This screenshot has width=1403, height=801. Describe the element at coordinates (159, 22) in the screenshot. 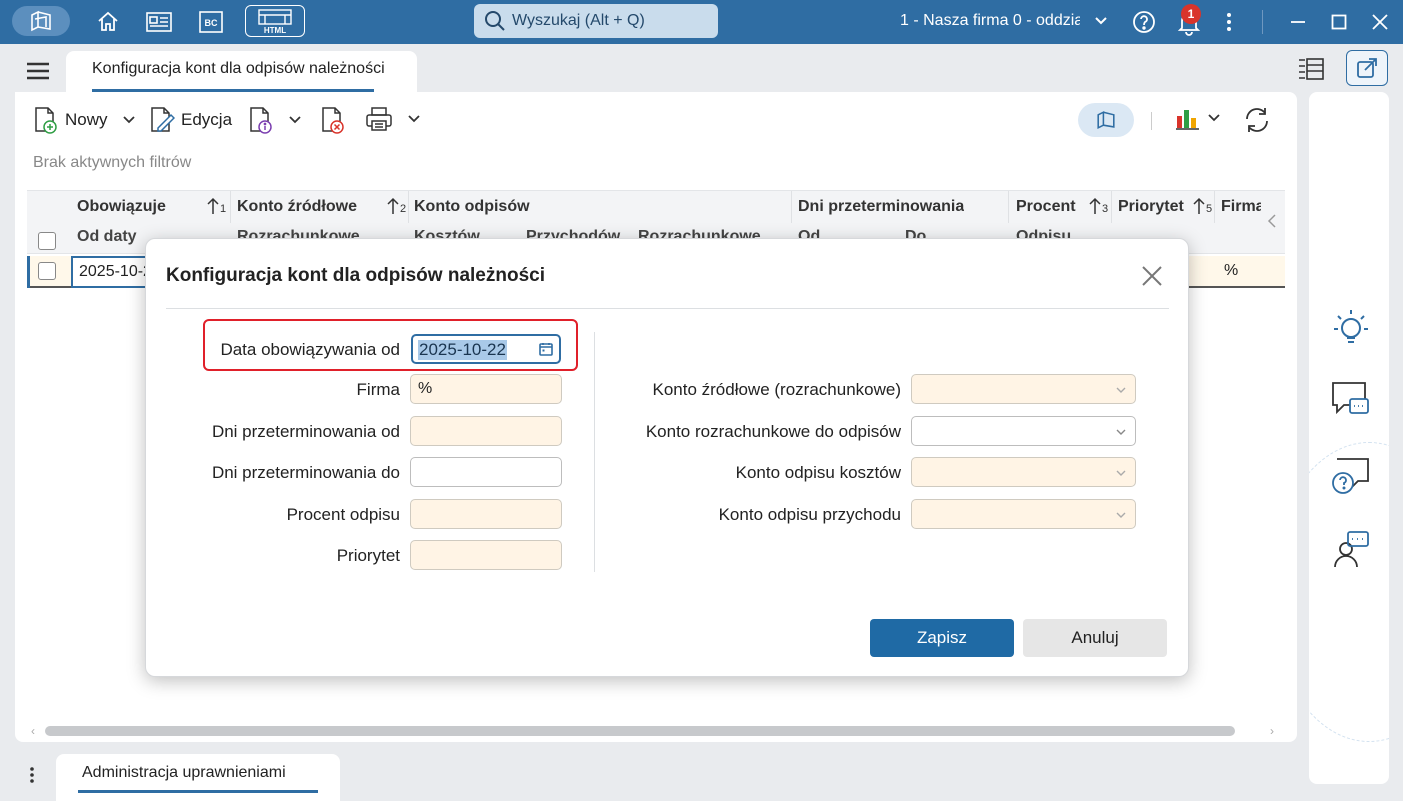

I see `news-icon` at that location.